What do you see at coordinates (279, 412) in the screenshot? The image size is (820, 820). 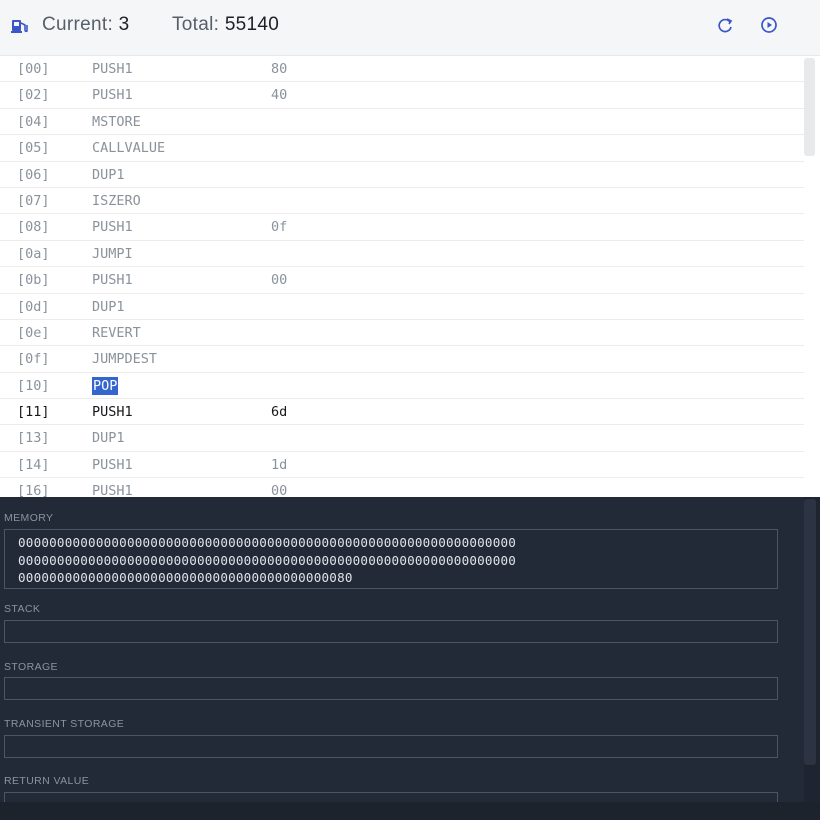 I see `opcode-arg: 6d` at bounding box center [279, 412].